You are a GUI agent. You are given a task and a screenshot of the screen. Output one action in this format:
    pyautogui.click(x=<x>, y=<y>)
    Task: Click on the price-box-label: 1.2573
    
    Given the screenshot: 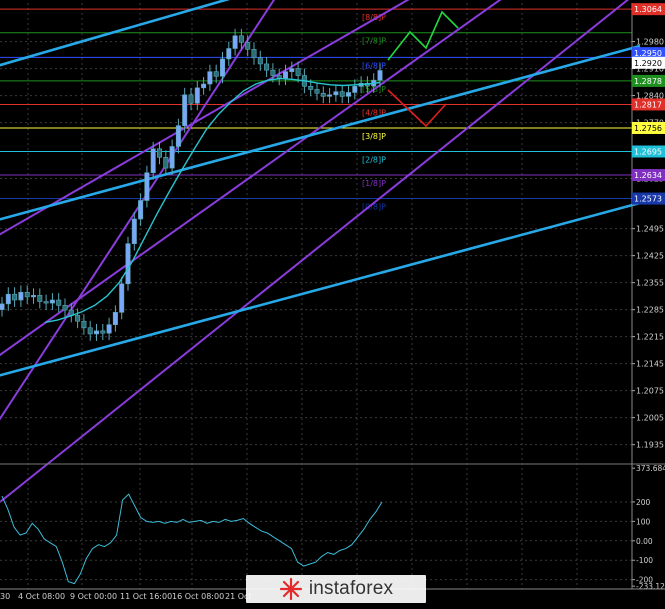 What is the action you would take?
    pyautogui.click(x=648, y=199)
    